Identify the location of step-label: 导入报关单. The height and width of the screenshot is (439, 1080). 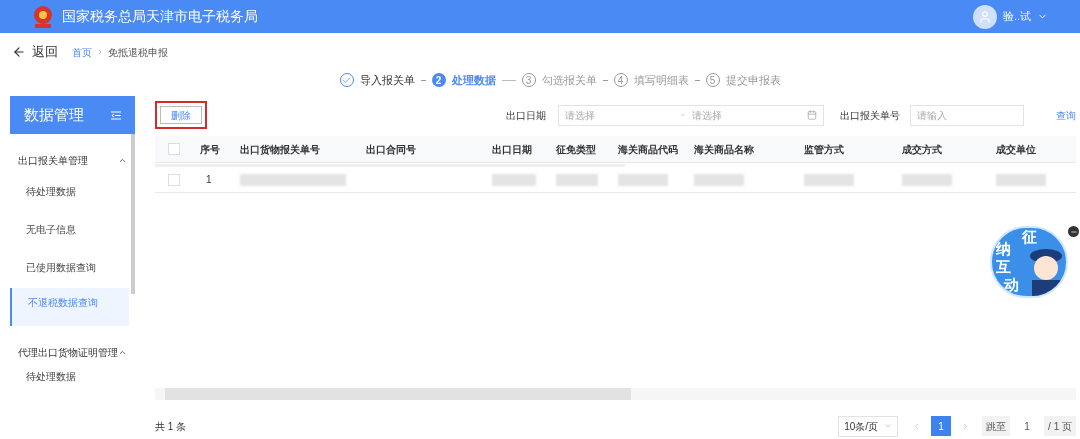
(387, 80).